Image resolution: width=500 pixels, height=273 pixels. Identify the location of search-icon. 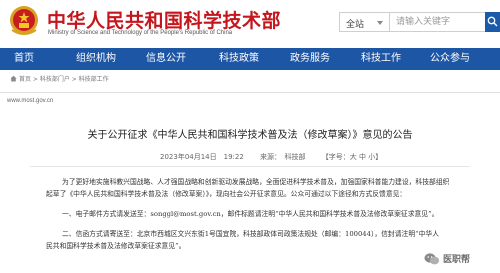
(492, 21).